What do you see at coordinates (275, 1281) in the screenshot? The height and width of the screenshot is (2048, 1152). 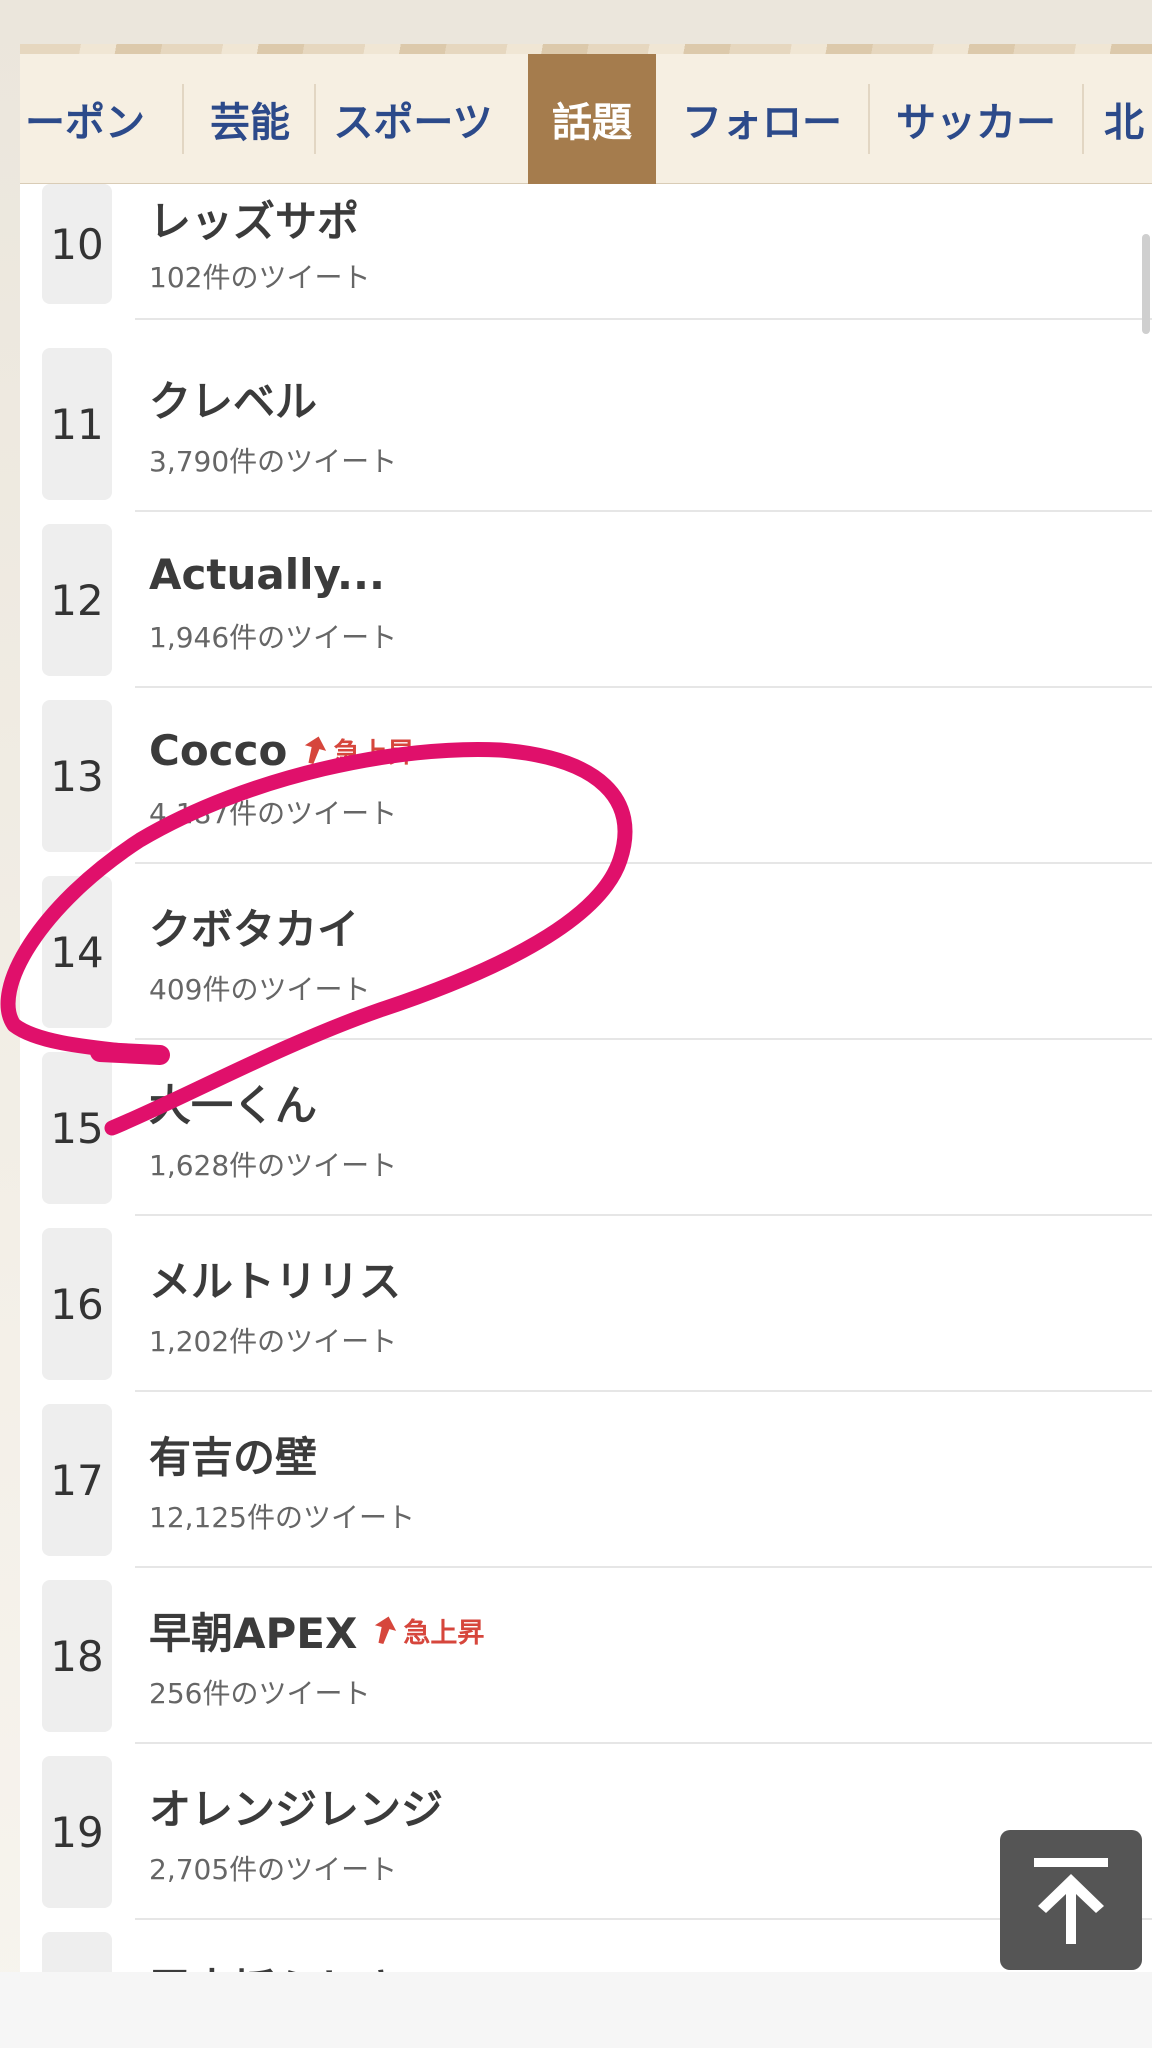 I see `trend-title: メルトリリス` at bounding box center [275, 1281].